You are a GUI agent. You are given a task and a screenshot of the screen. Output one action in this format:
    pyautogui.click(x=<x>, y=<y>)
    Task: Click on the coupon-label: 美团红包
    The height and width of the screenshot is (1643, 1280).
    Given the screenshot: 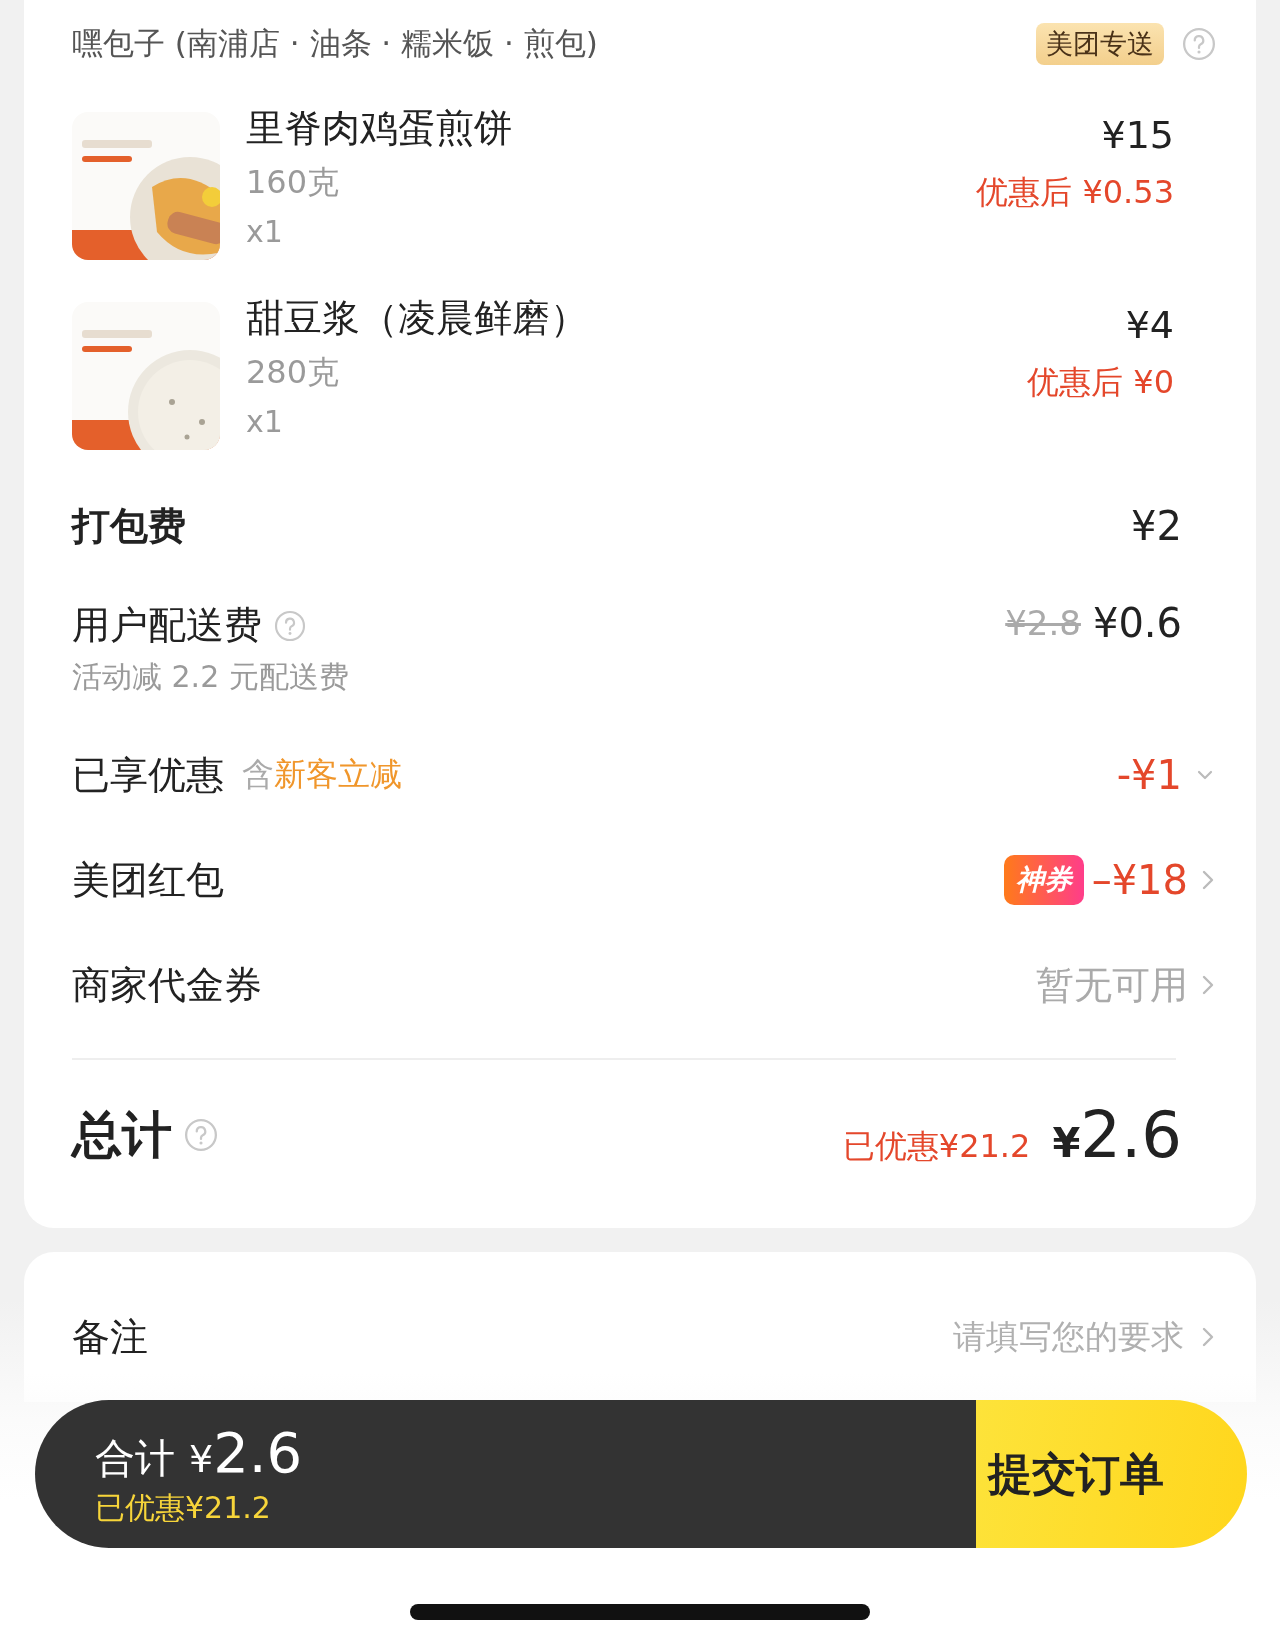 What is the action you would take?
    pyautogui.click(x=148, y=880)
    